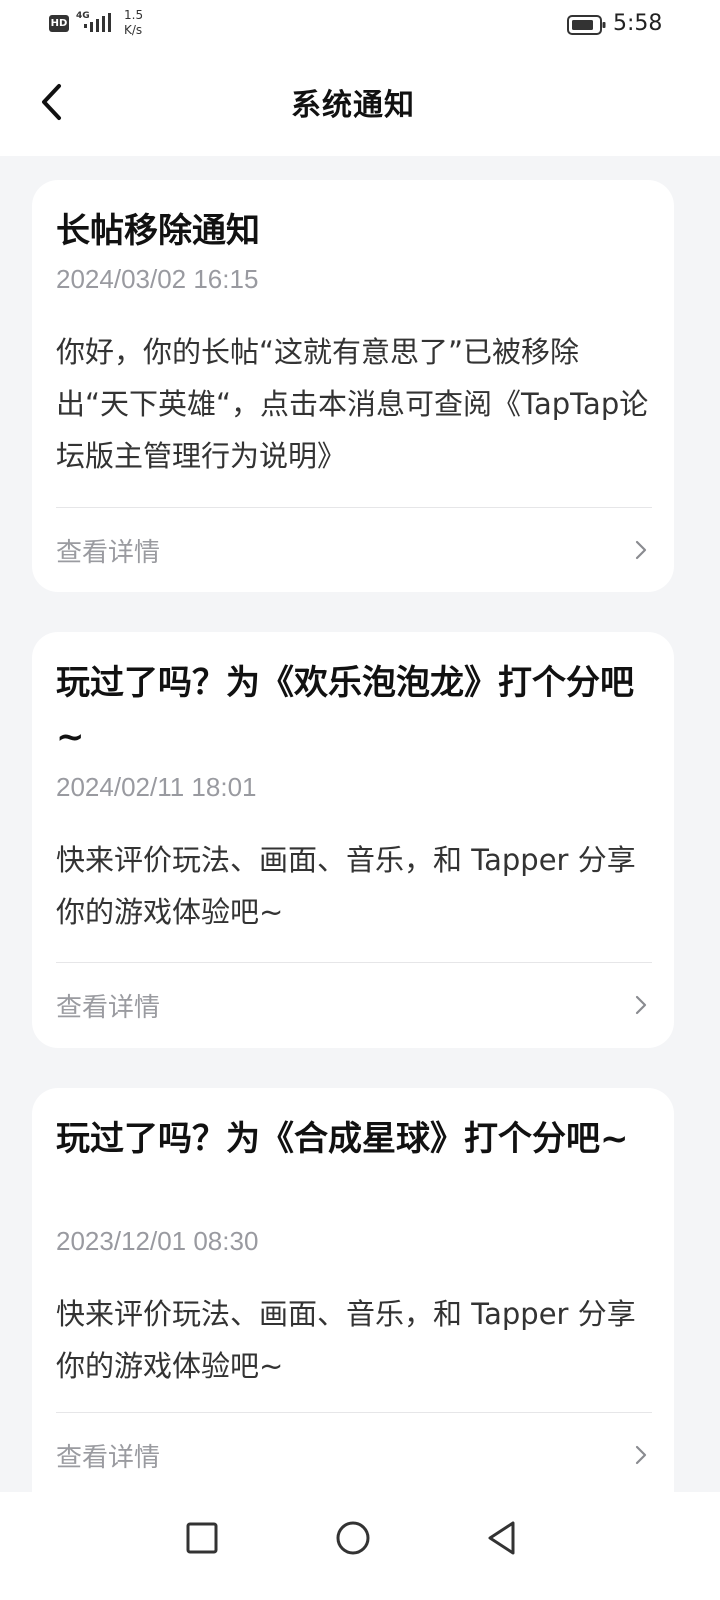  What do you see at coordinates (345, 710) in the screenshot?
I see `notification-title: 玩过了吗？为《欢乐泡泡龙》打个分吧~` at bounding box center [345, 710].